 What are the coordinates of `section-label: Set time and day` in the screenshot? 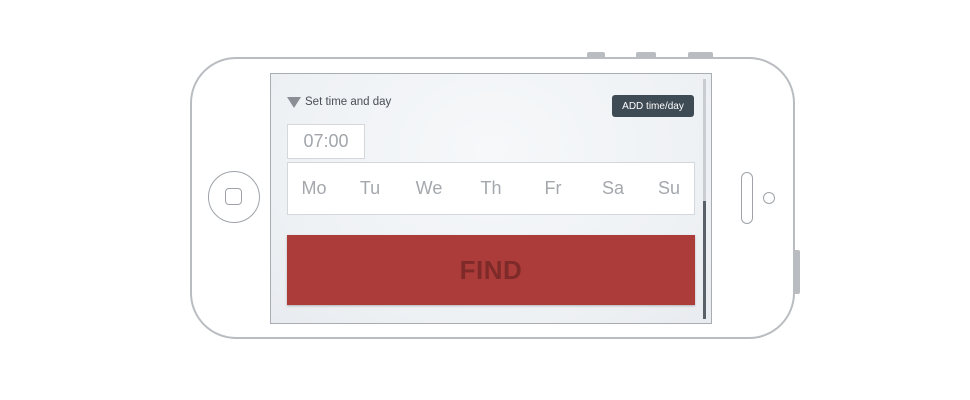 It's located at (348, 102).